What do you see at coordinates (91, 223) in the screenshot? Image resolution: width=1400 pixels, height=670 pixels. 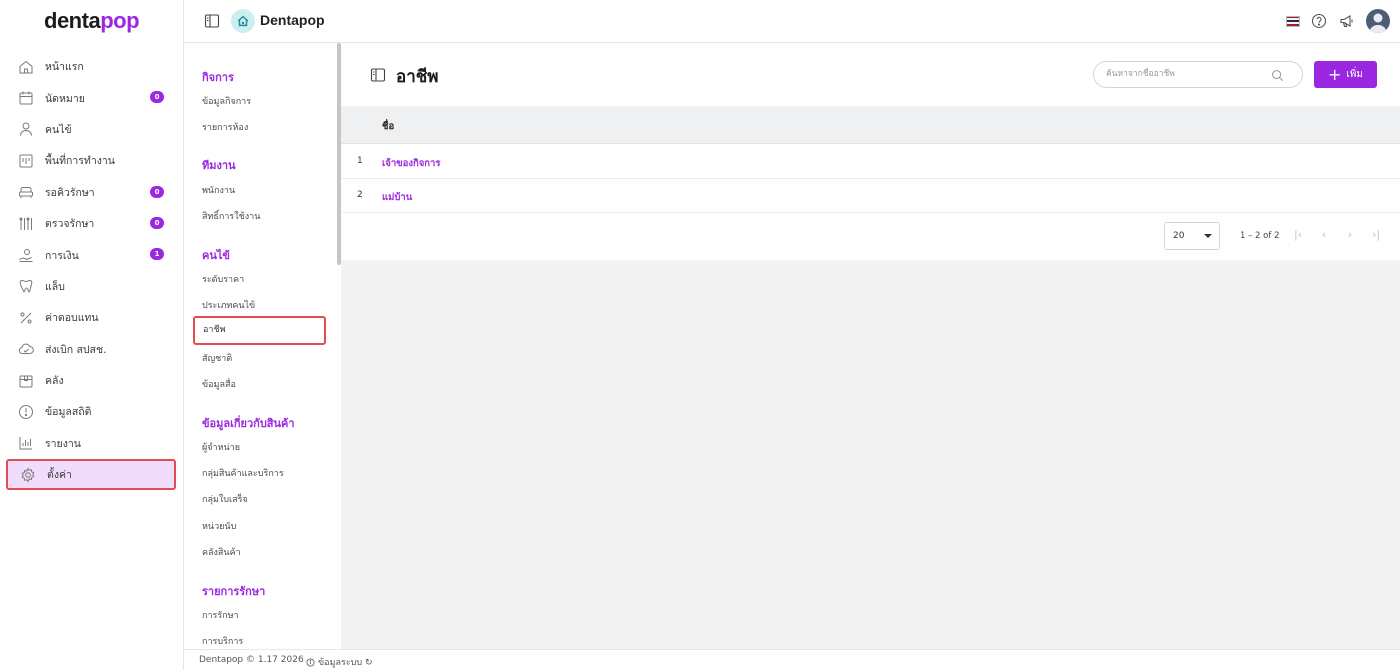 I see `sidebar-item-treatment: ตรวจรักษา 0` at bounding box center [91, 223].